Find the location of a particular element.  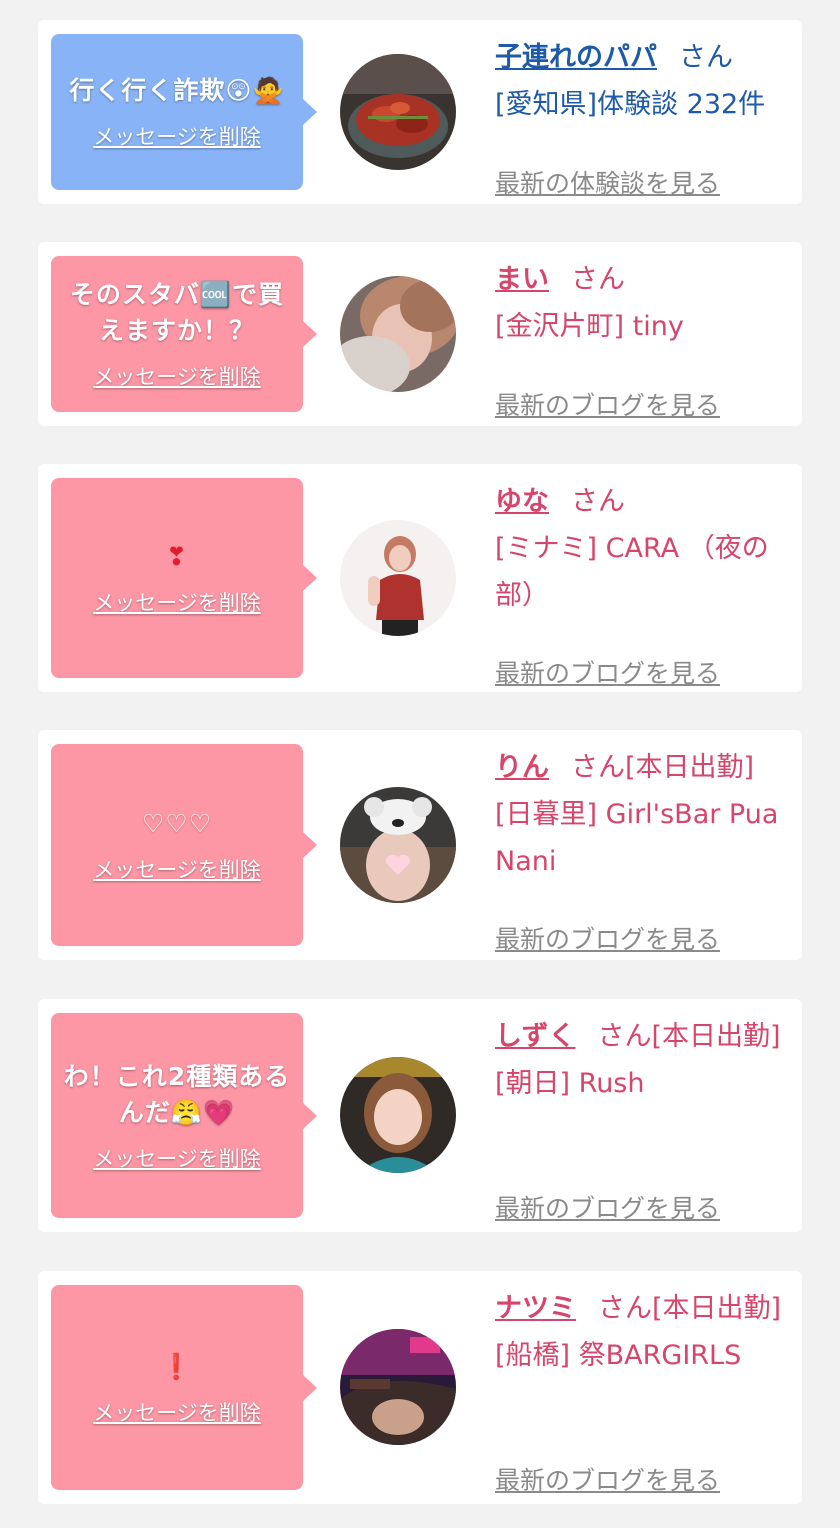

message-bubble: そのスタバ🆒で買えますか！？ メッセージを削除 is located at coordinates (184, 334).